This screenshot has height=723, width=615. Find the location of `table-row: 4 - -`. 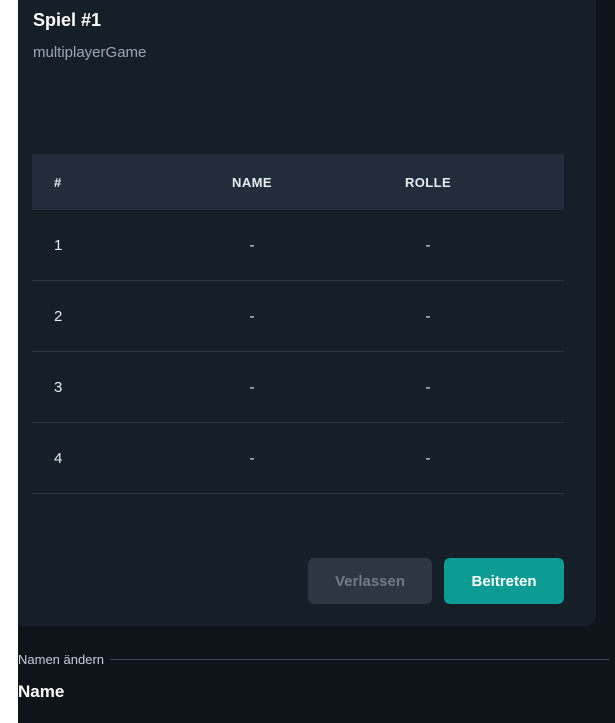

table-row: 4 - - is located at coordinates (298, 458).